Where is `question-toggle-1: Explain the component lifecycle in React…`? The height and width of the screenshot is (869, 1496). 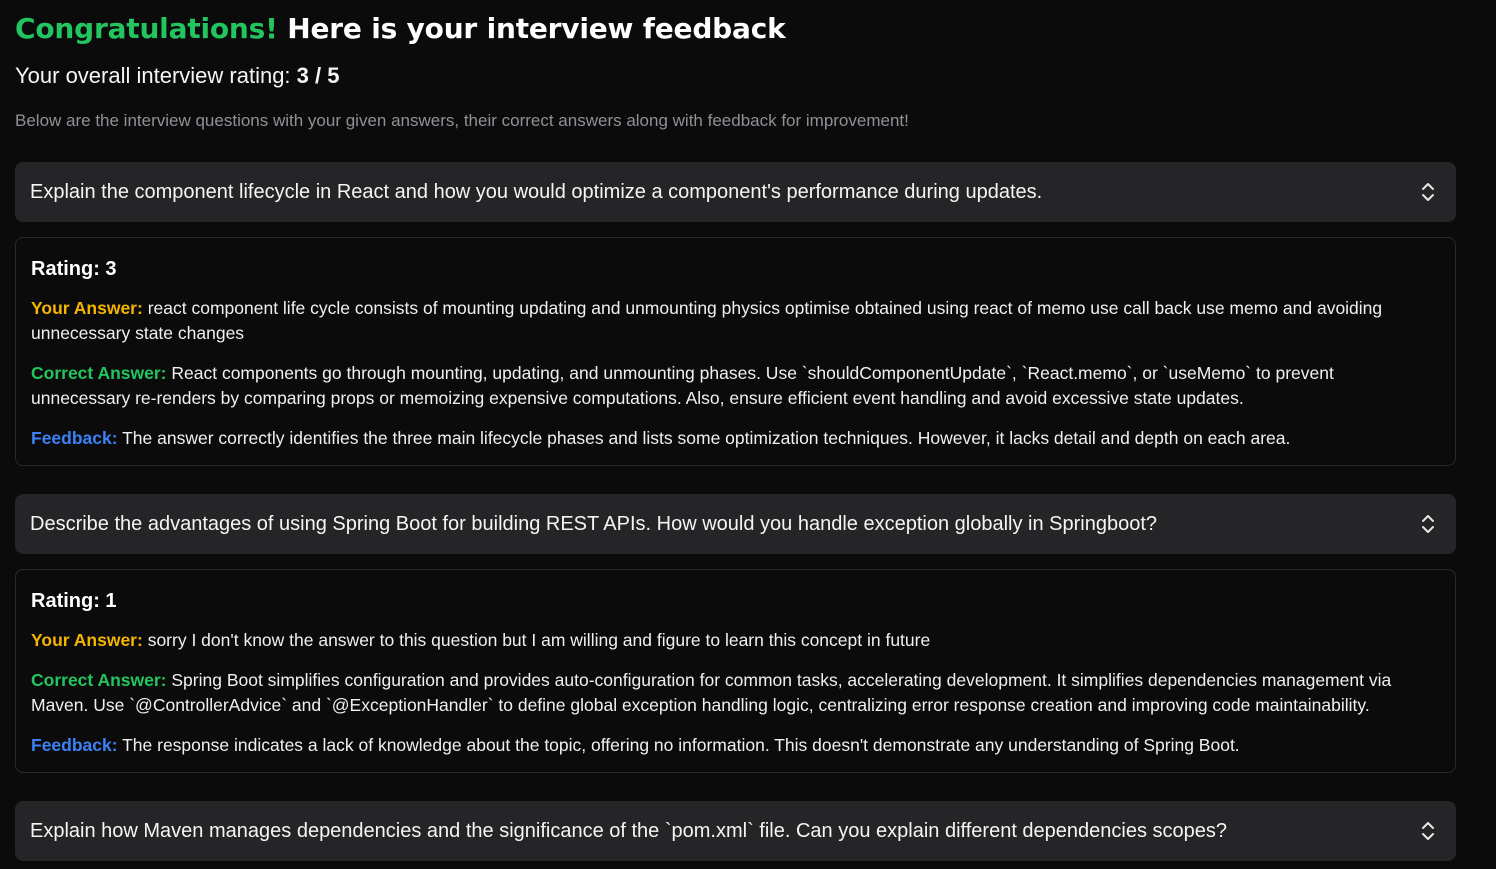 question-toggle-1: Explain the component lifecycle in React… is located at coordinates (735, 192).